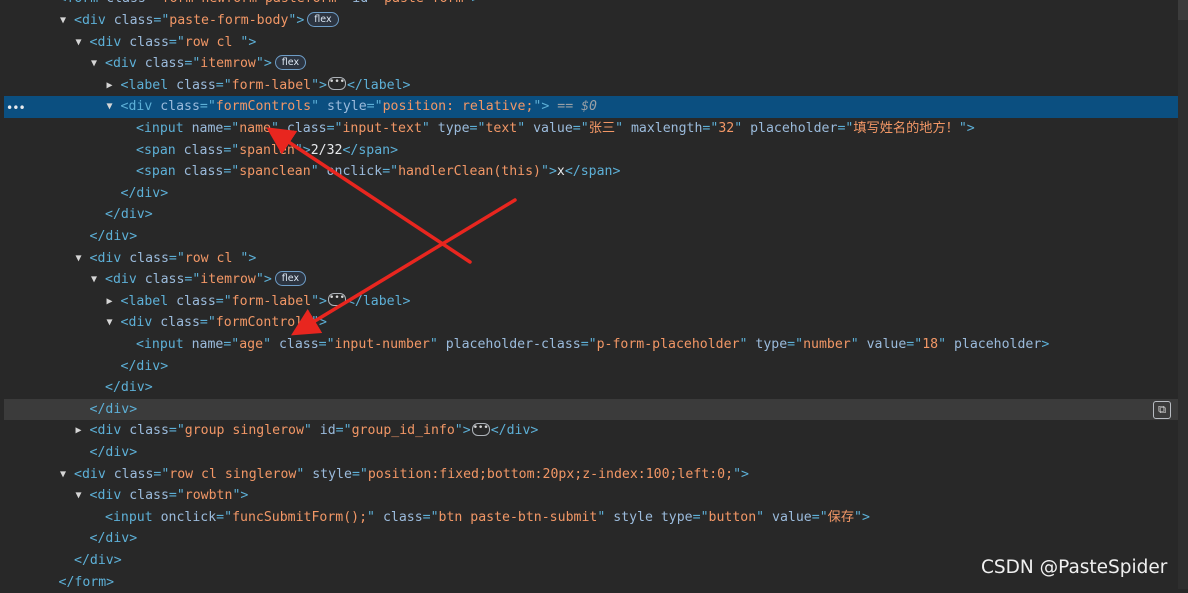 The width and height of the screenshot is (1188, 593). I want to click on annotation-arrows, so click(391, 231).